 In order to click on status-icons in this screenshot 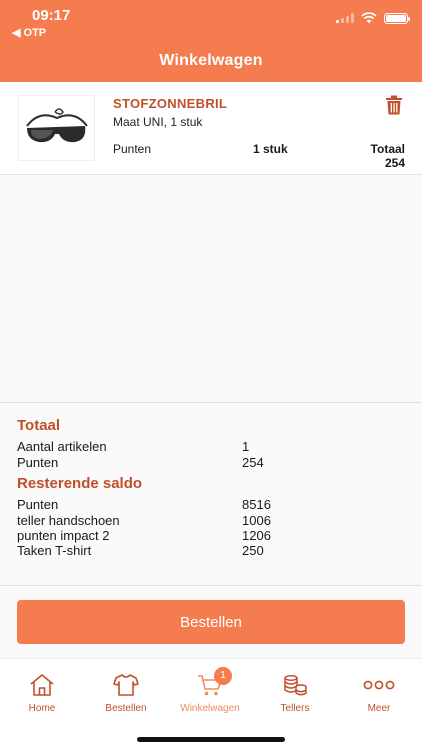, I will do `click(373, 18)`.